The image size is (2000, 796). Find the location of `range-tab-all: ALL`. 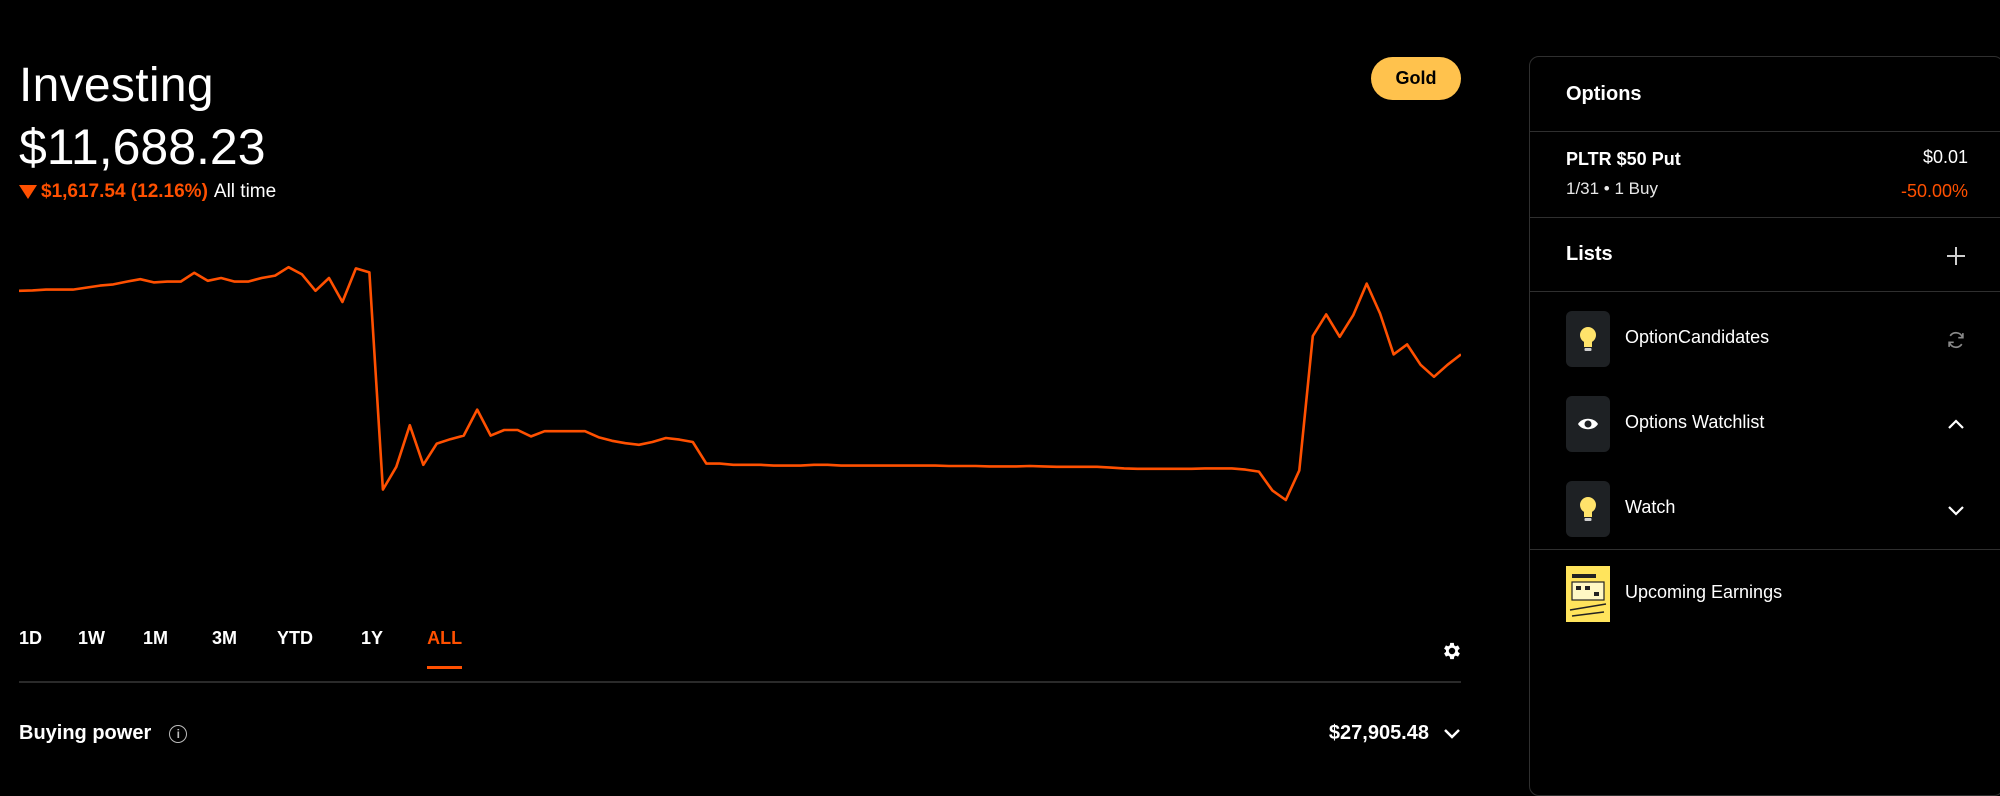

range-tab-all: ALL is located at coordinates (445, 648).